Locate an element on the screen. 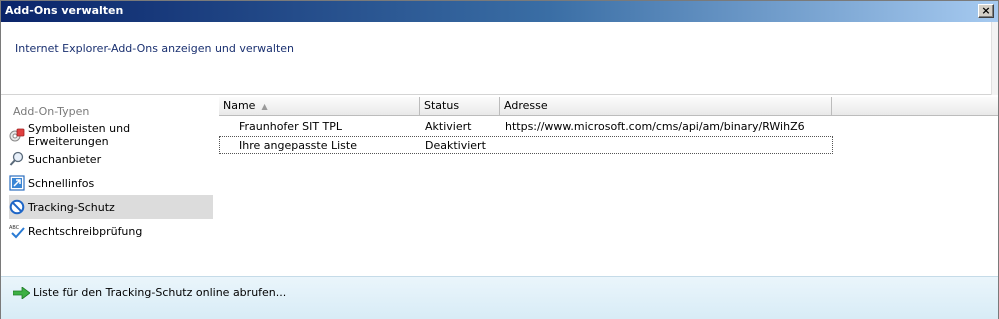 Image resolution: width=999 pixels, height=319 pixels. sidebar-heading: Add-On-Typen is located at coordinates (51, 111).